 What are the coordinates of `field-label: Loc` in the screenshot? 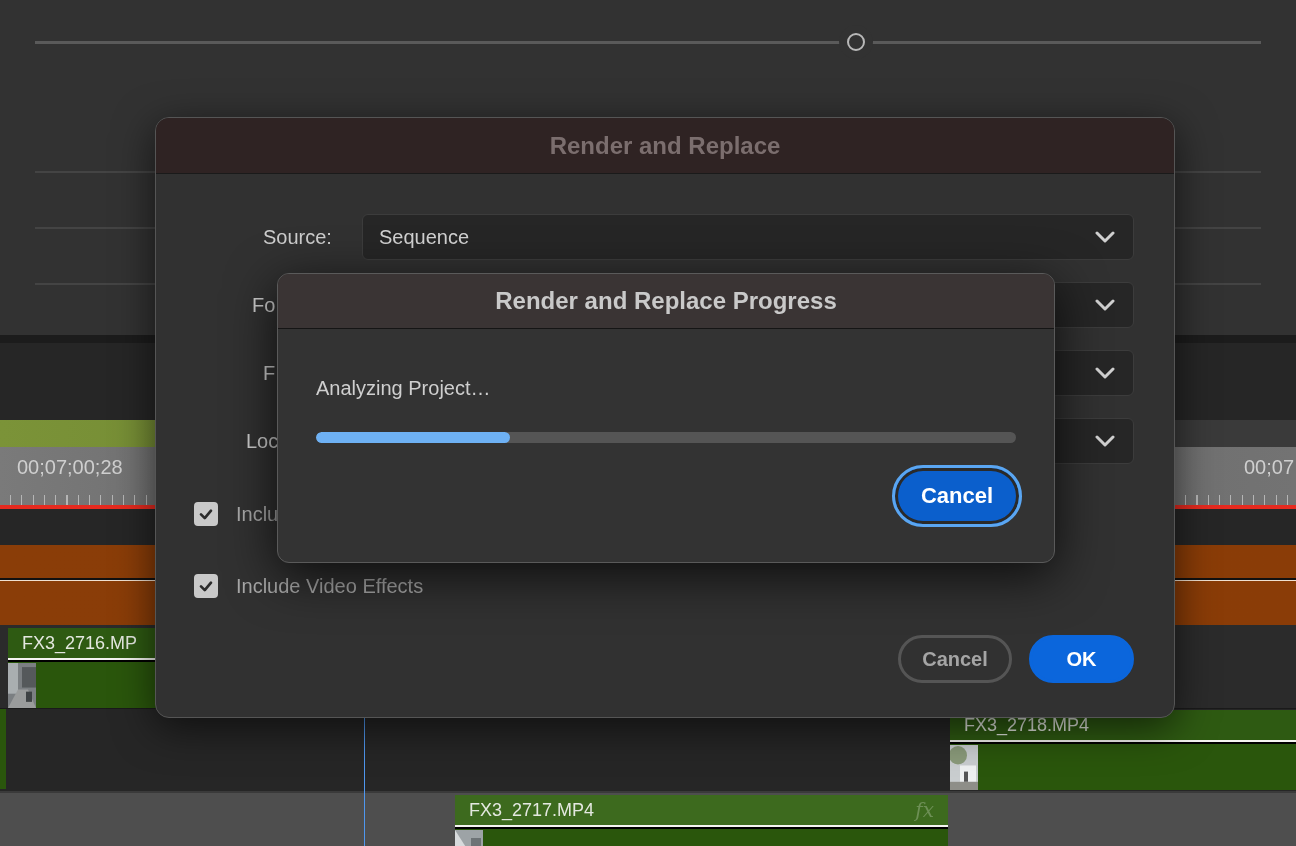 It's located at (262, 441).